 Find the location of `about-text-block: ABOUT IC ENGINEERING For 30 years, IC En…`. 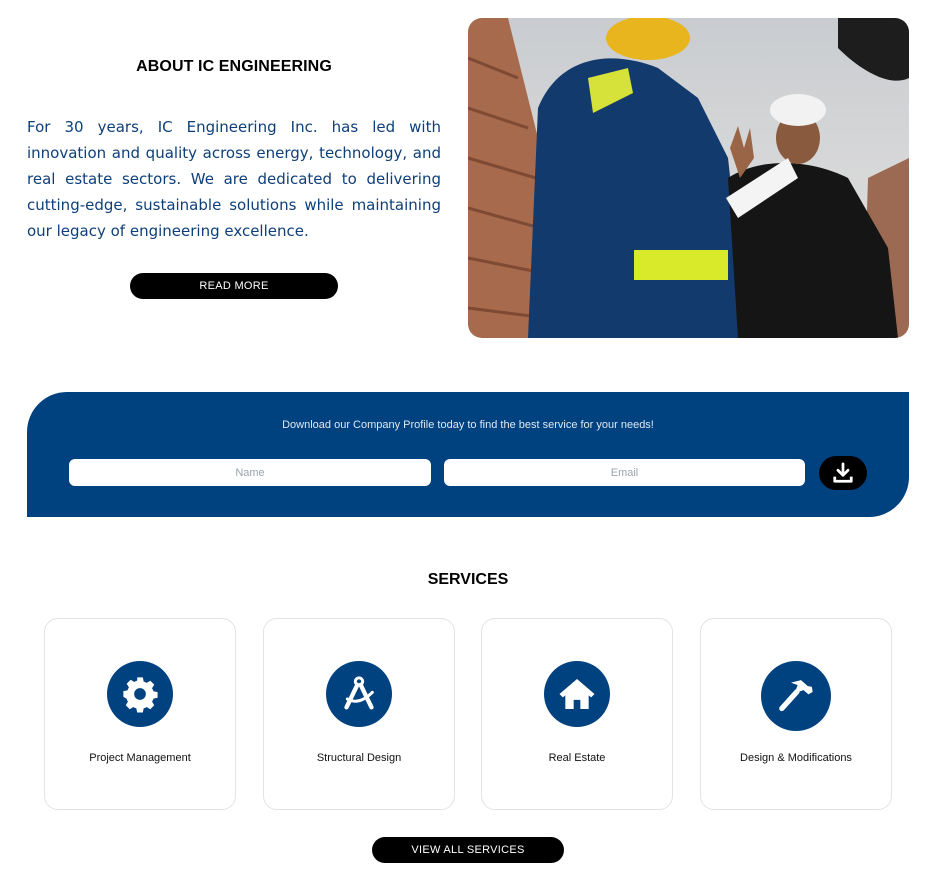

about-text-block: ABOUT IC ENGINEERING For 30 years, IC En… is located at coordinates (234, 131).